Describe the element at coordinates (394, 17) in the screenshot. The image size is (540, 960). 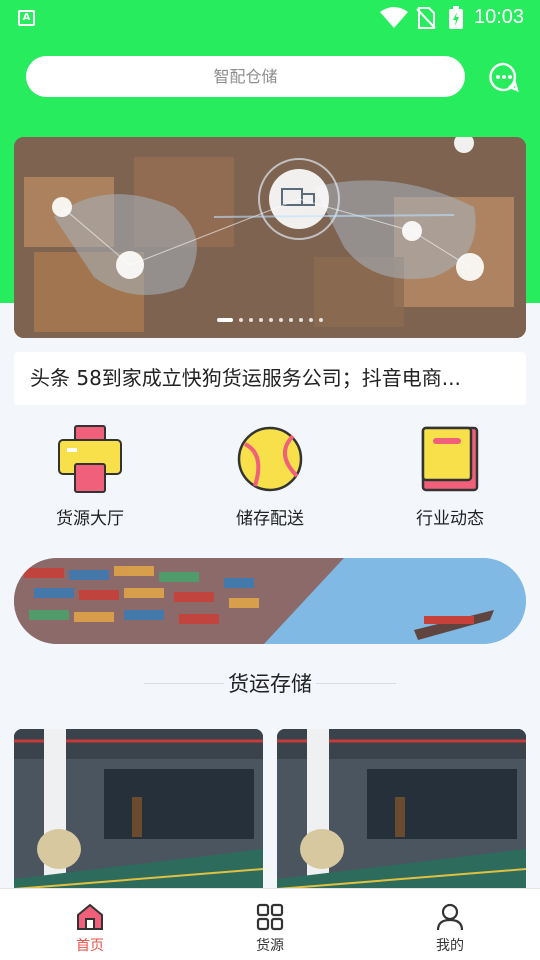
I see `wifi-icon` at that location.